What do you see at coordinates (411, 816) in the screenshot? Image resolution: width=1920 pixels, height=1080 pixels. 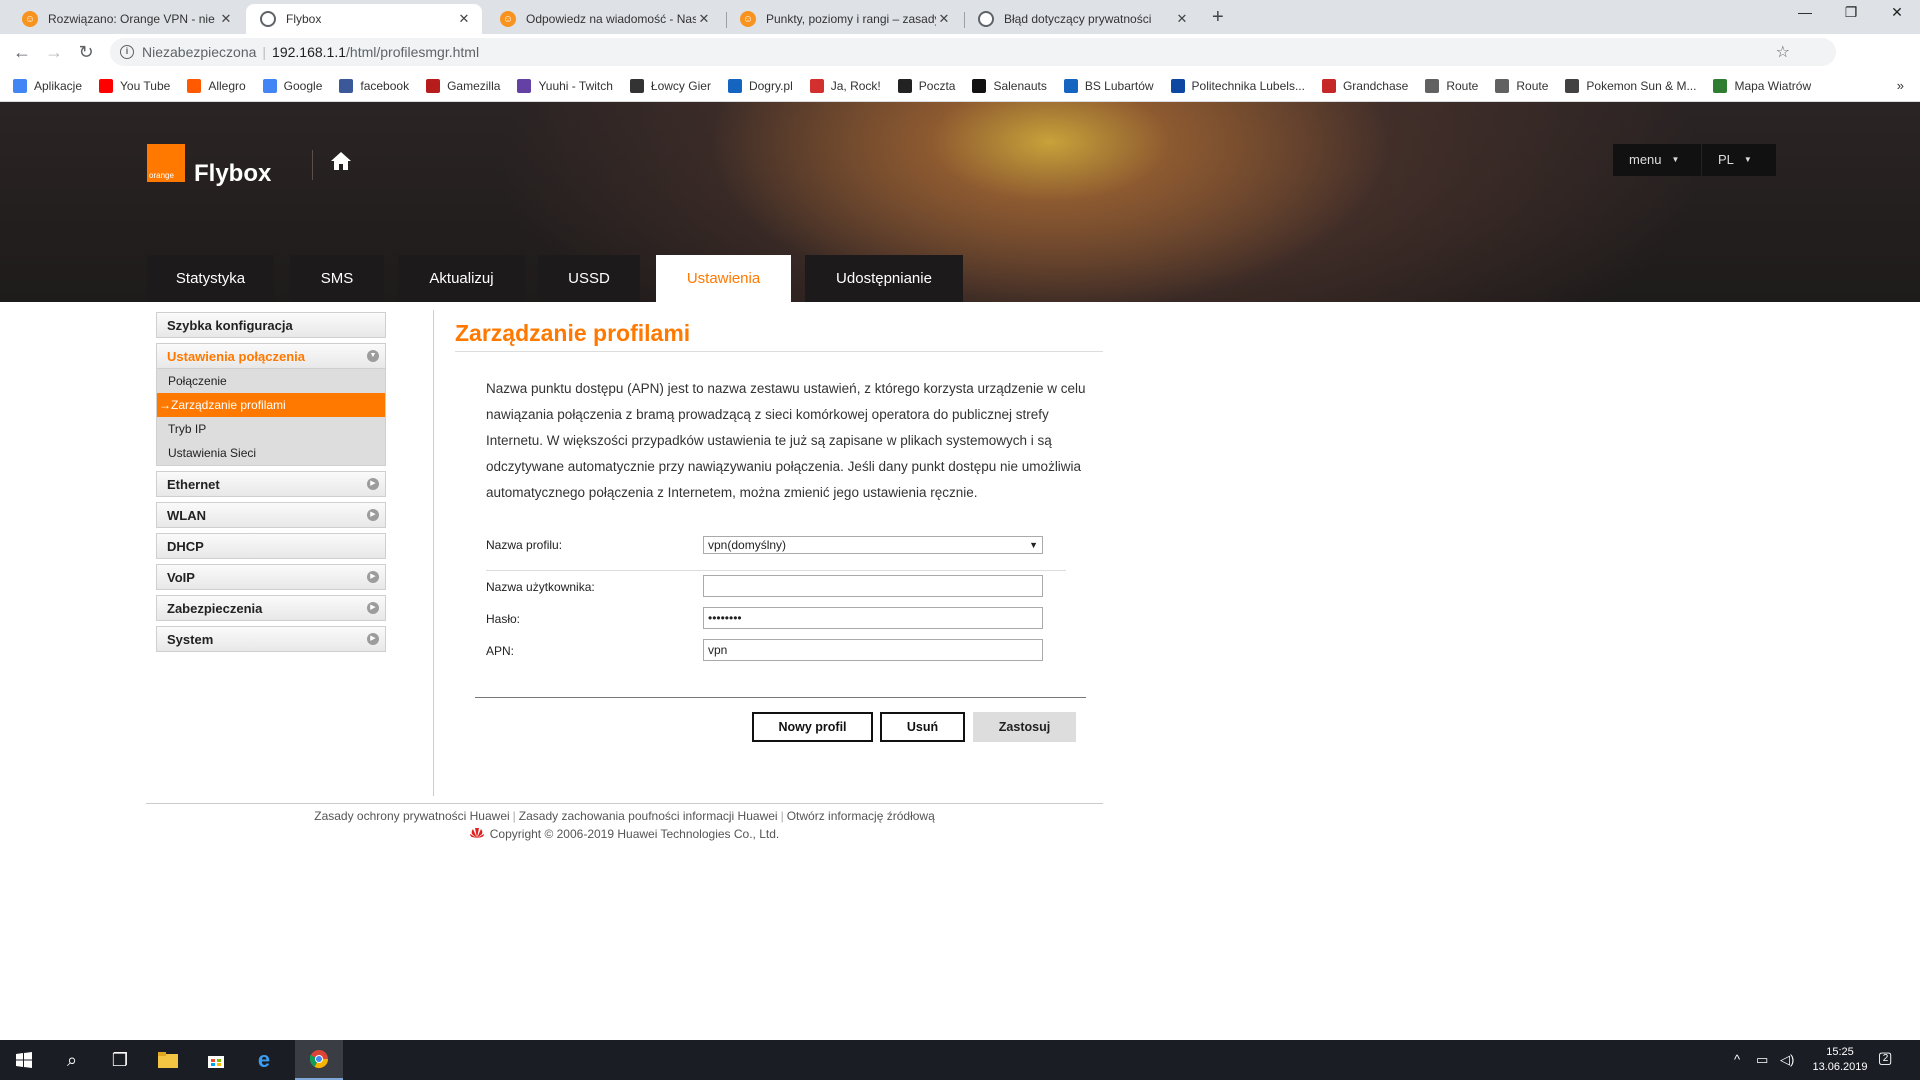 I see `privacy-policy-link: Zasady ochrony prywatności Huawei` at bounding box center [411, 816].